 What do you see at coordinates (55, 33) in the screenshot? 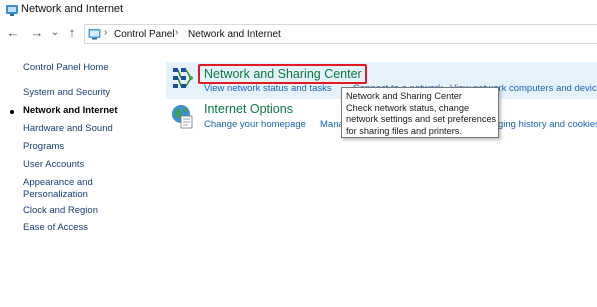
I see `recent-locations-button: ⌄` at bounding box center [55, 33].